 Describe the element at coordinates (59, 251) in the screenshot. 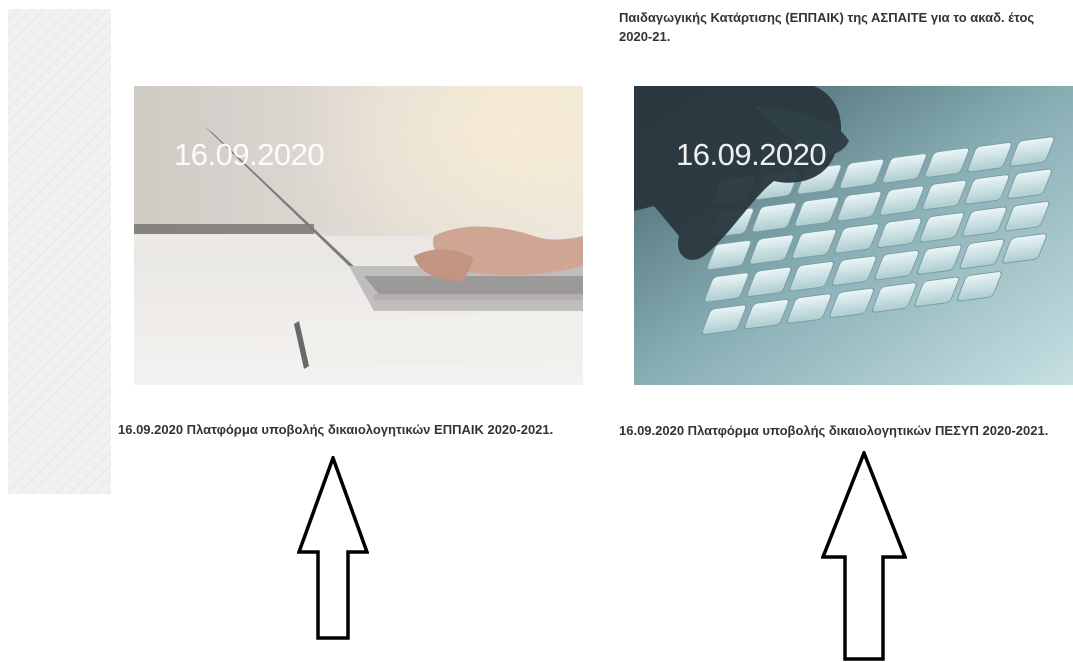

I see `side-panel` at that location.